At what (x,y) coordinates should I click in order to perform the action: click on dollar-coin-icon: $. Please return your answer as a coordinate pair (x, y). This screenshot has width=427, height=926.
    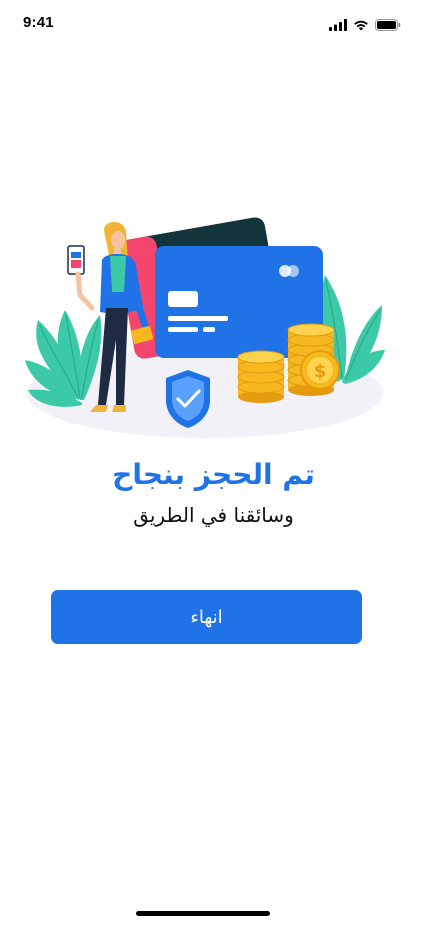
    Looking at the image, I should click on (320, 370).